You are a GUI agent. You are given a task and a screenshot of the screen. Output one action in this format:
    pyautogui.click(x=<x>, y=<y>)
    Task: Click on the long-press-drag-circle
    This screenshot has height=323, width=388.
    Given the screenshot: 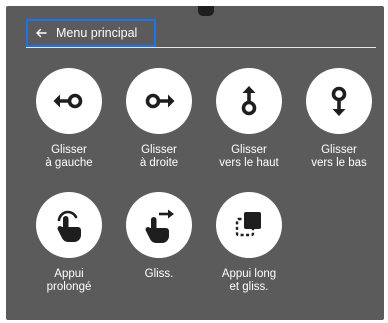 What is the action you would take?
    pyautogui.click(x=249, y=225)
    